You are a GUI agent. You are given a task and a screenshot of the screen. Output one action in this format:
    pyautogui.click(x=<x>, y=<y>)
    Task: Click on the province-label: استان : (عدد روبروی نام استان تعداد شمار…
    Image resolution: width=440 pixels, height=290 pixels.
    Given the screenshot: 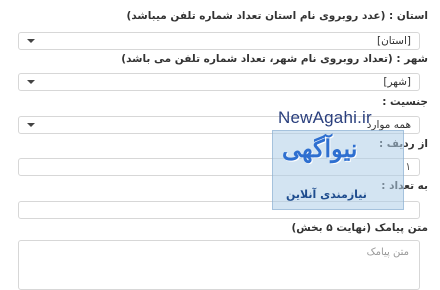 What is the action you would take?
    pyautogui.click(x=277, y=16)
    